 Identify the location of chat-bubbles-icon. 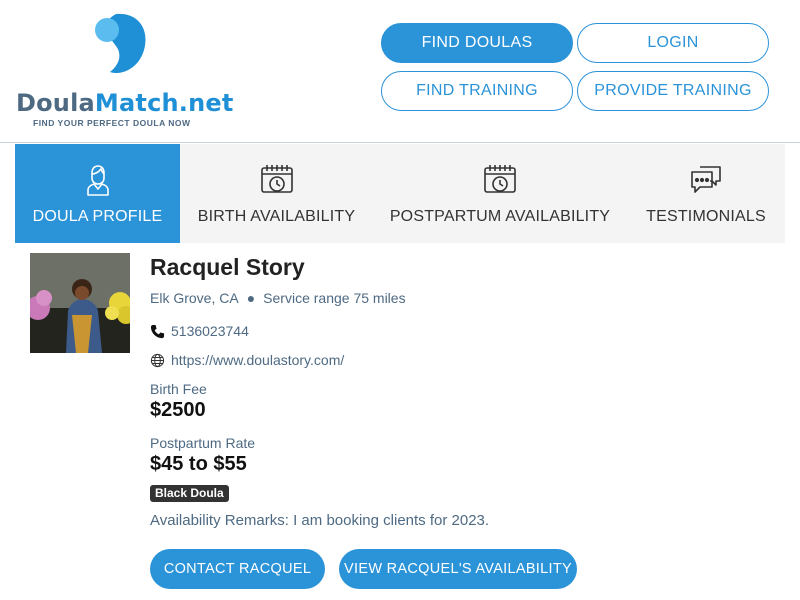
(706, 179).